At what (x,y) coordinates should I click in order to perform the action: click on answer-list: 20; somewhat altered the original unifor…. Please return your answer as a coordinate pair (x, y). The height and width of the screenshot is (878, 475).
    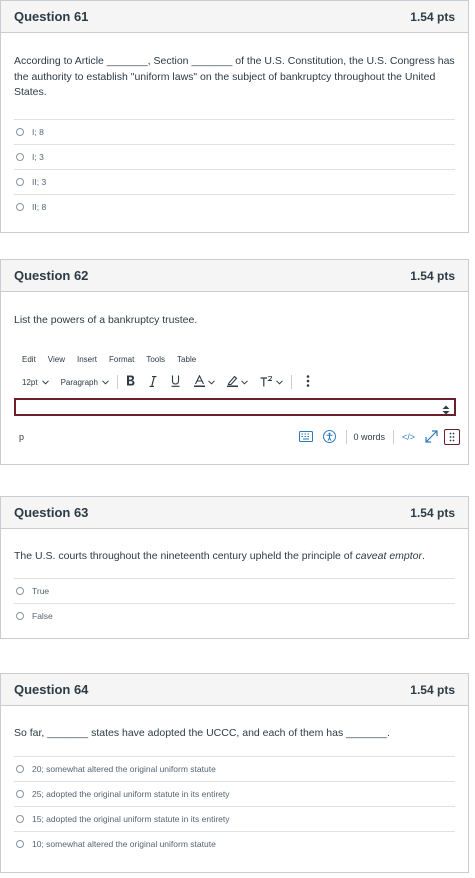
    Looking at the image, I should click on (234, 805).